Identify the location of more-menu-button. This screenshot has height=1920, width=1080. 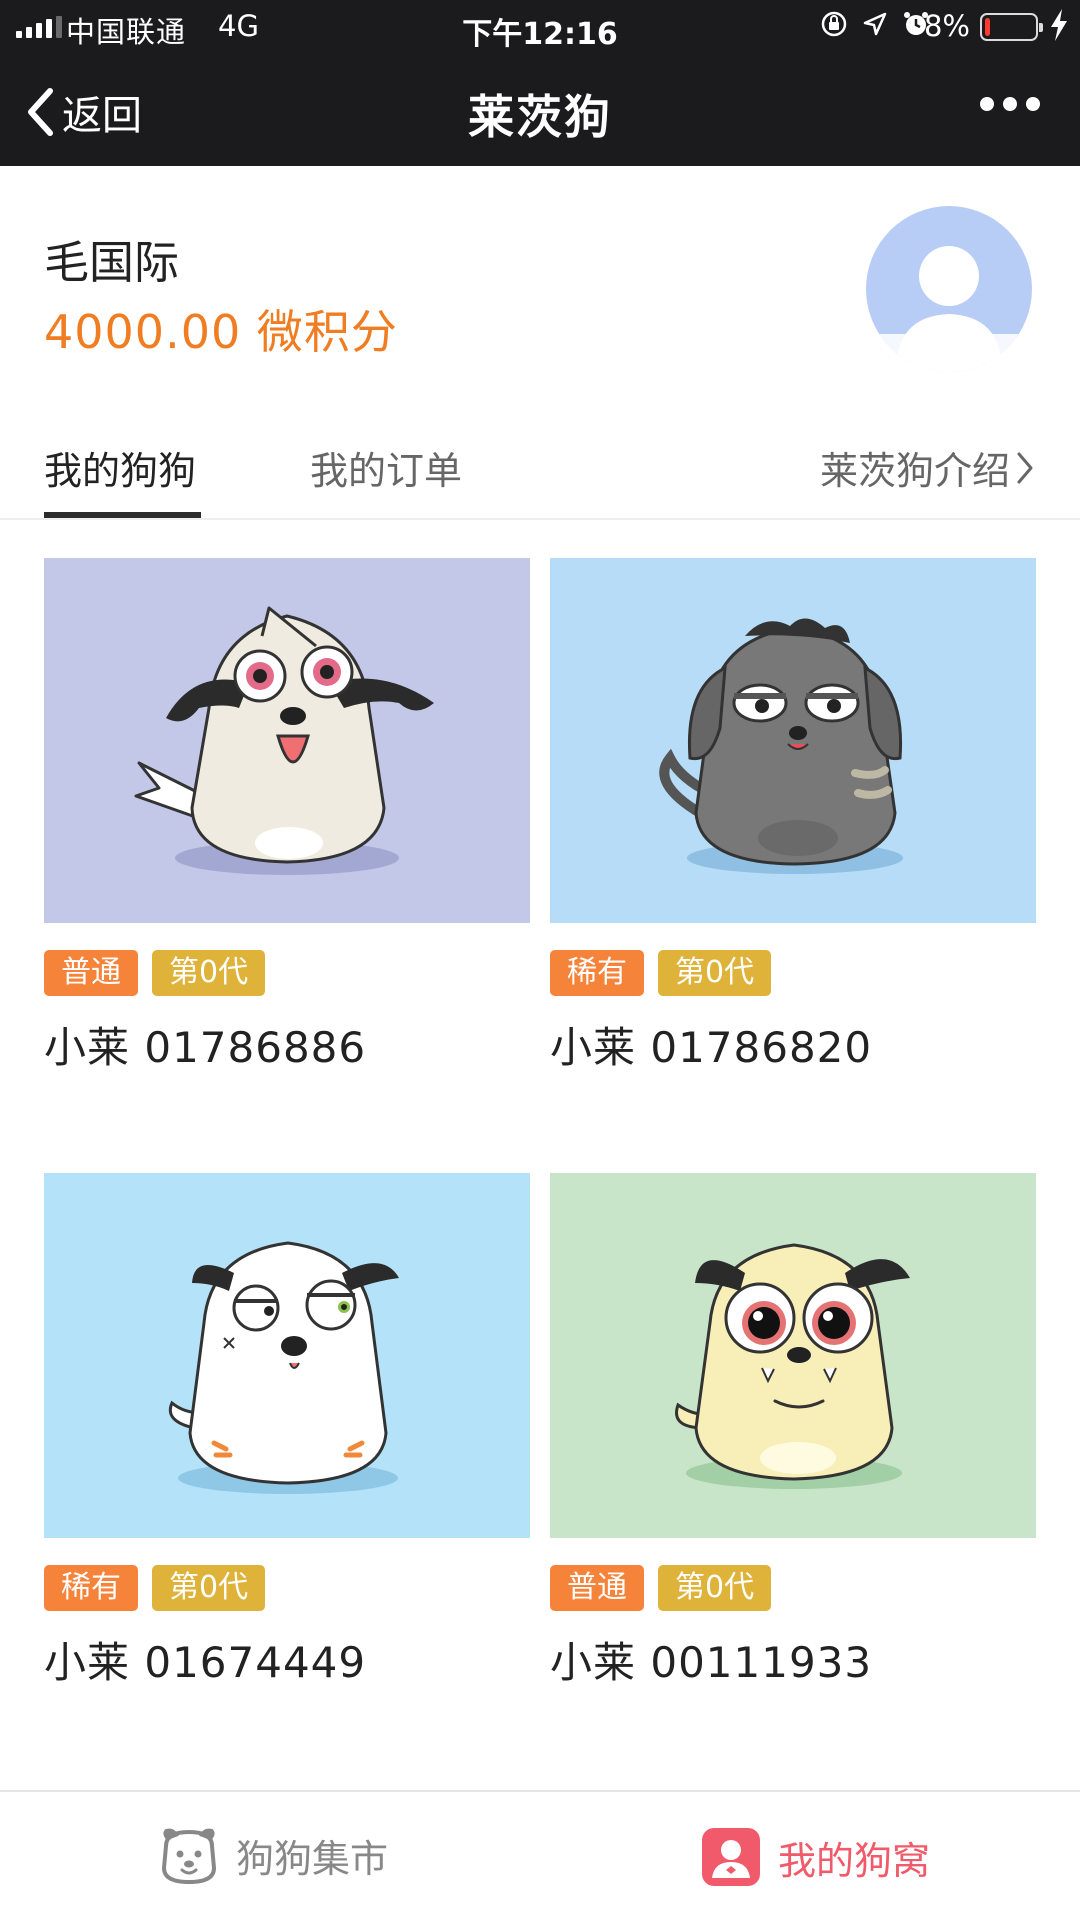
(1010, 104).